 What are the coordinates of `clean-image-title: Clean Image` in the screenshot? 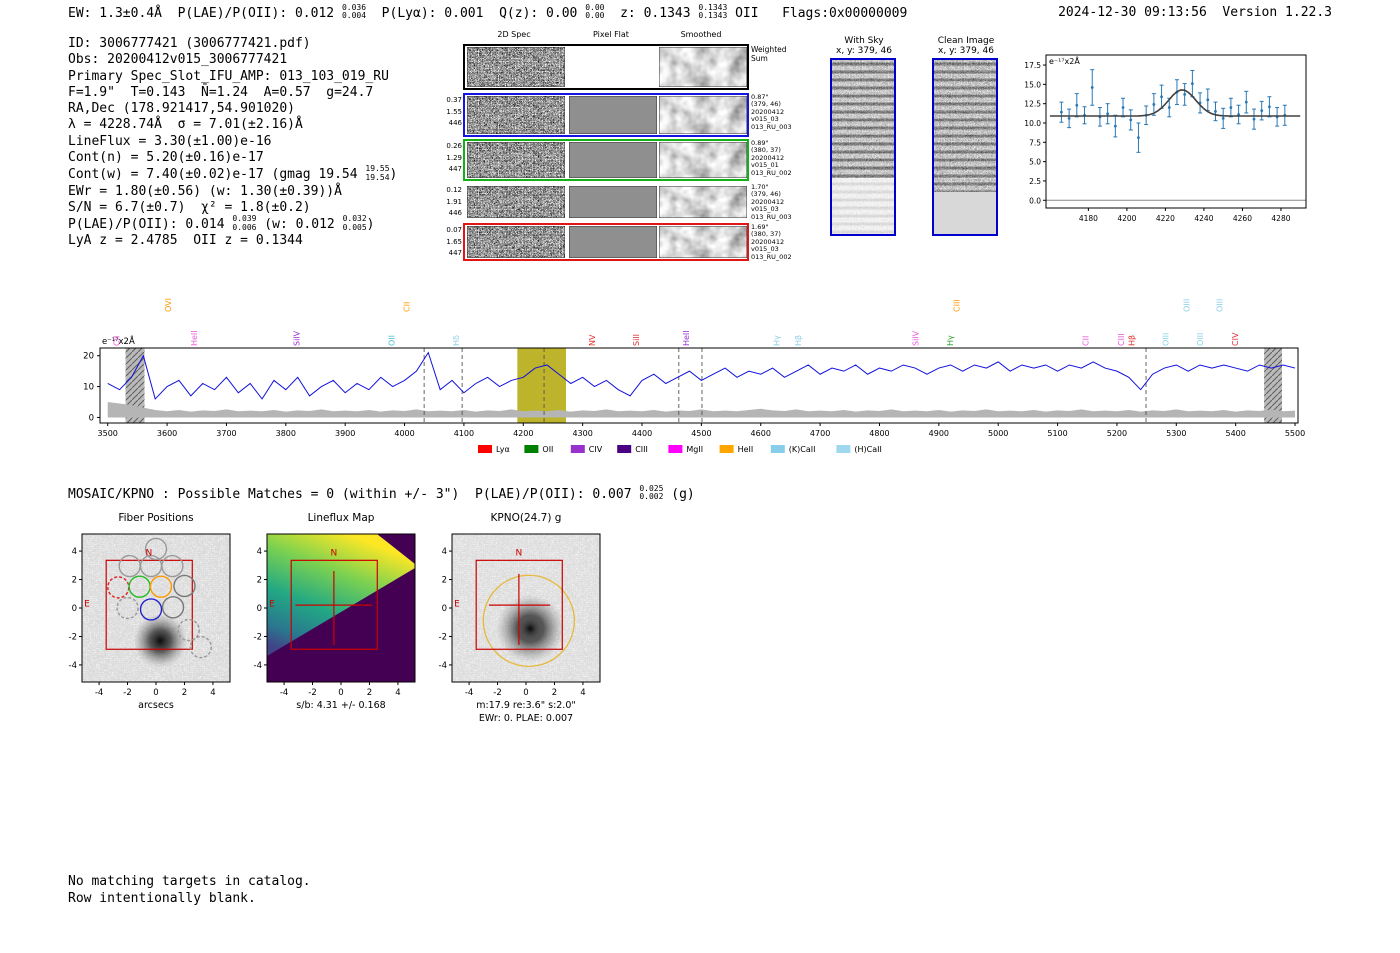 It's located at (966, 41).